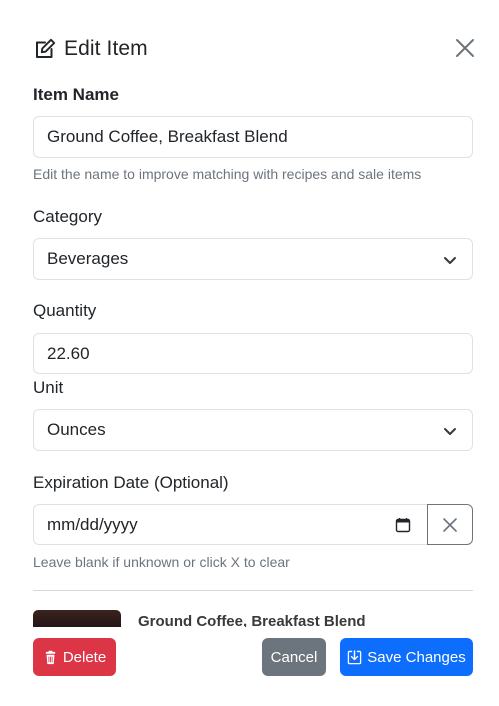 This screenshot has width=499, height=706. I want to click on unit-label: Unit, so click(48, 387).